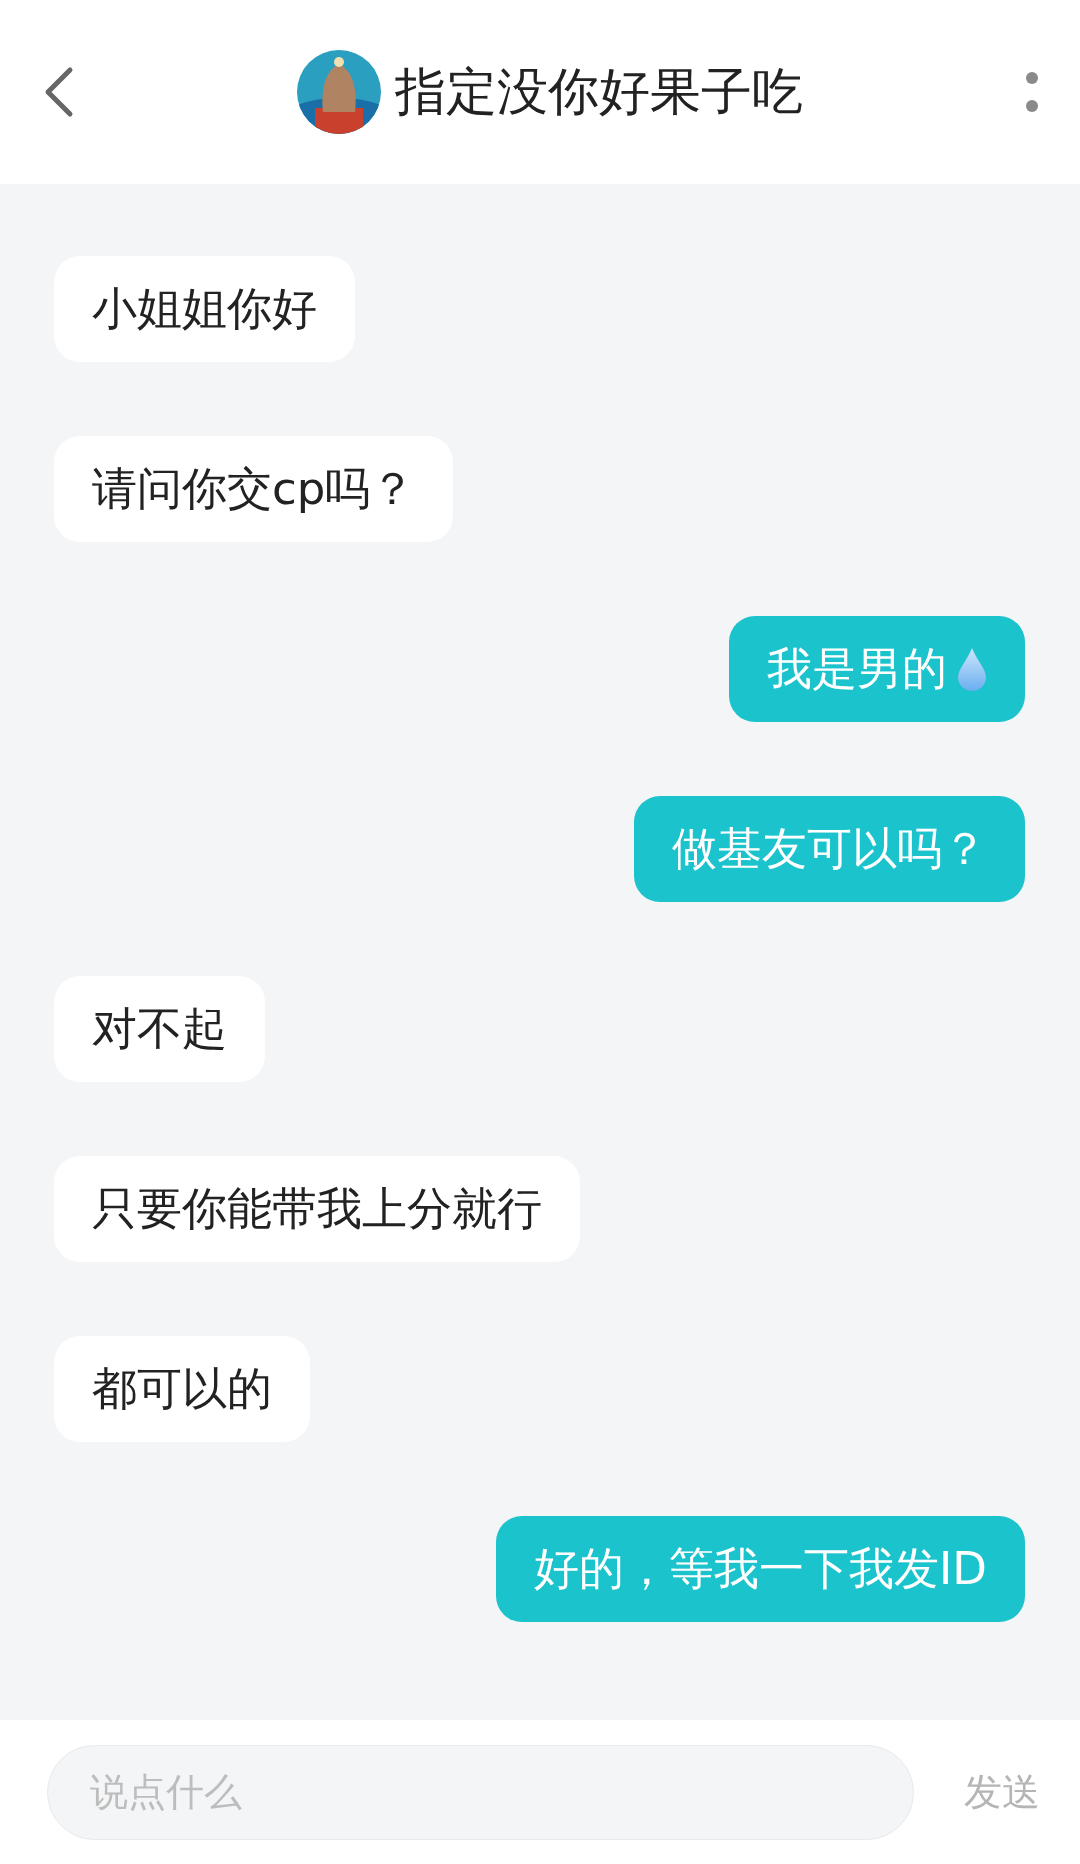 Image resolution: width=1080 pixels, height=1864 pixels. I want to click on message-text: 我是男的, so click(857, 669).